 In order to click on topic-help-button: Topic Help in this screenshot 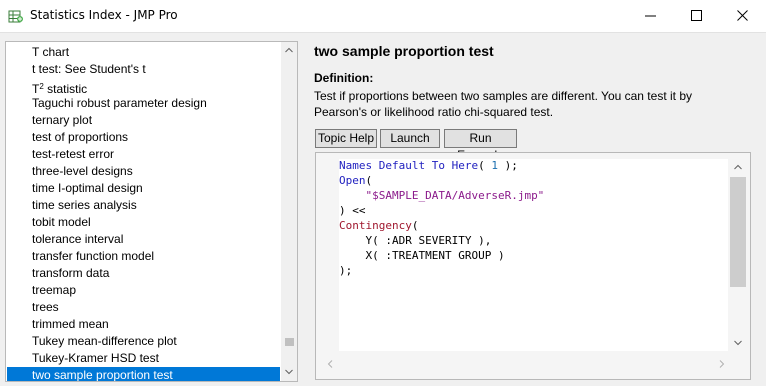, I will do `click(346, 138)`.